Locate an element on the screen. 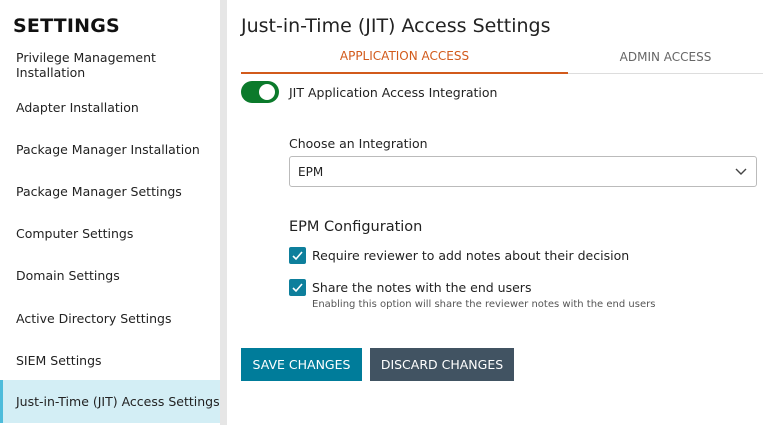  tab-application-access: APPLICATION ACCESS is located at coordinates (404, 57).